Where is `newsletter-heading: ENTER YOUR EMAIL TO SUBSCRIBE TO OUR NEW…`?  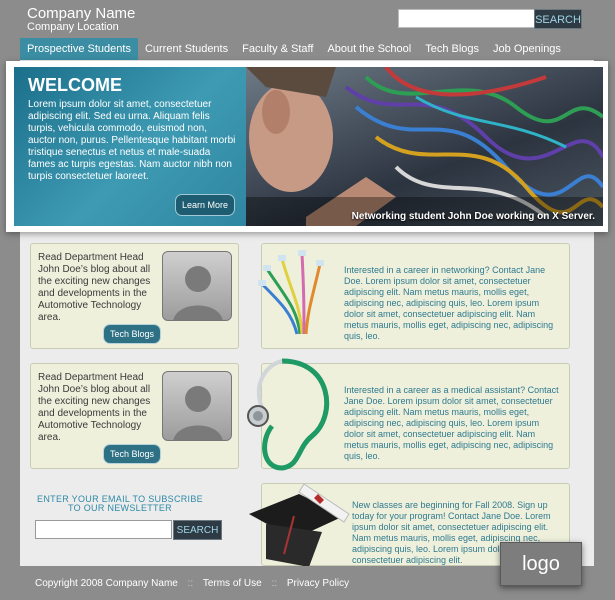 newsletter-heading: ENTER YOUR EMAIL TO SUBSCRIBE TO OUR NEW… is located at coordinates (120, 503).